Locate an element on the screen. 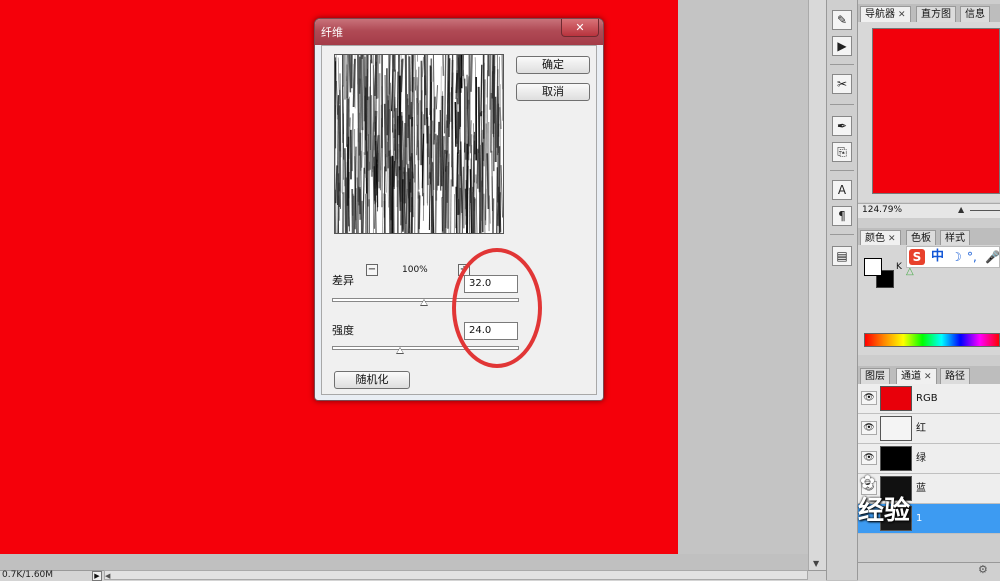 This screenshot has width=1000, height=581. tab-label: 直方图 is located at coordinates (936, 14).